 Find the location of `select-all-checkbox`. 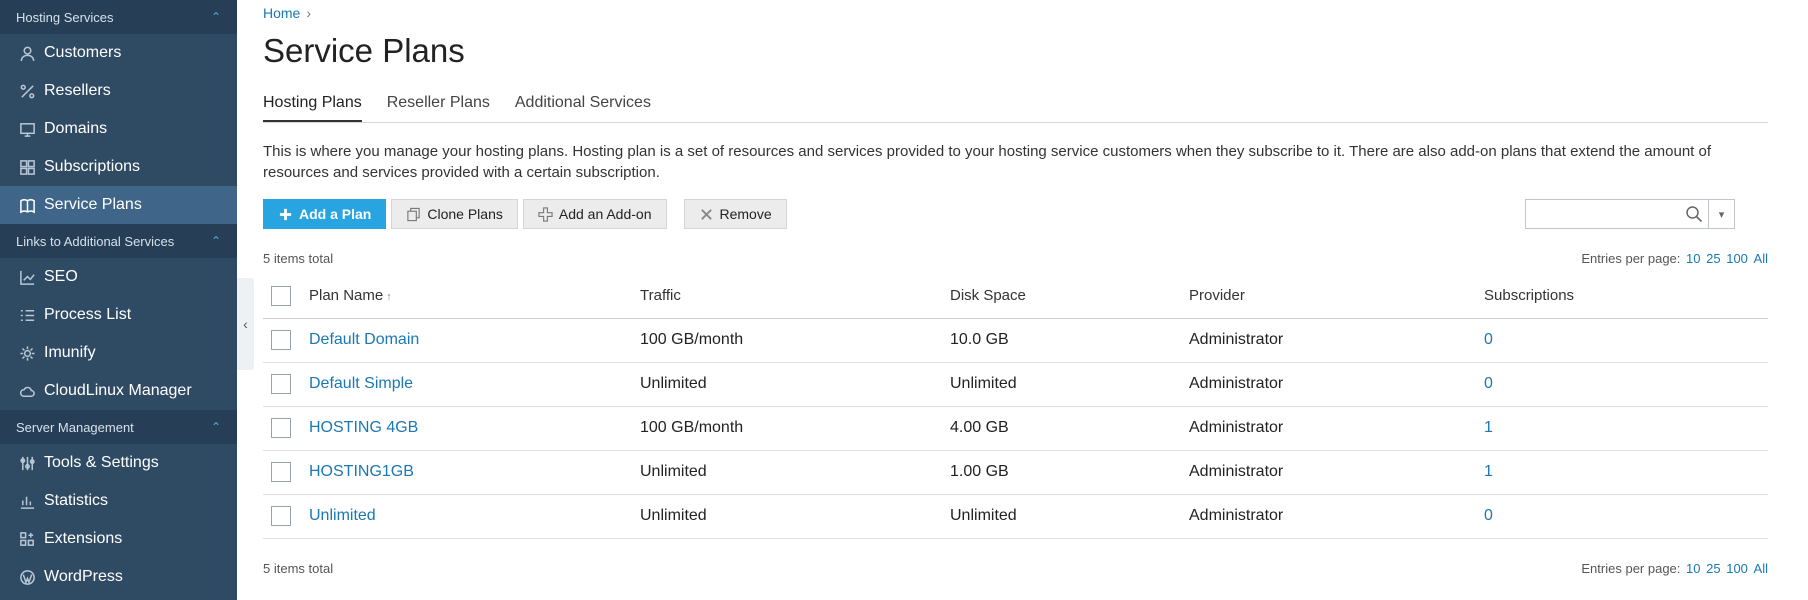

select-all-checkbox is located at coordinates (281, 295).